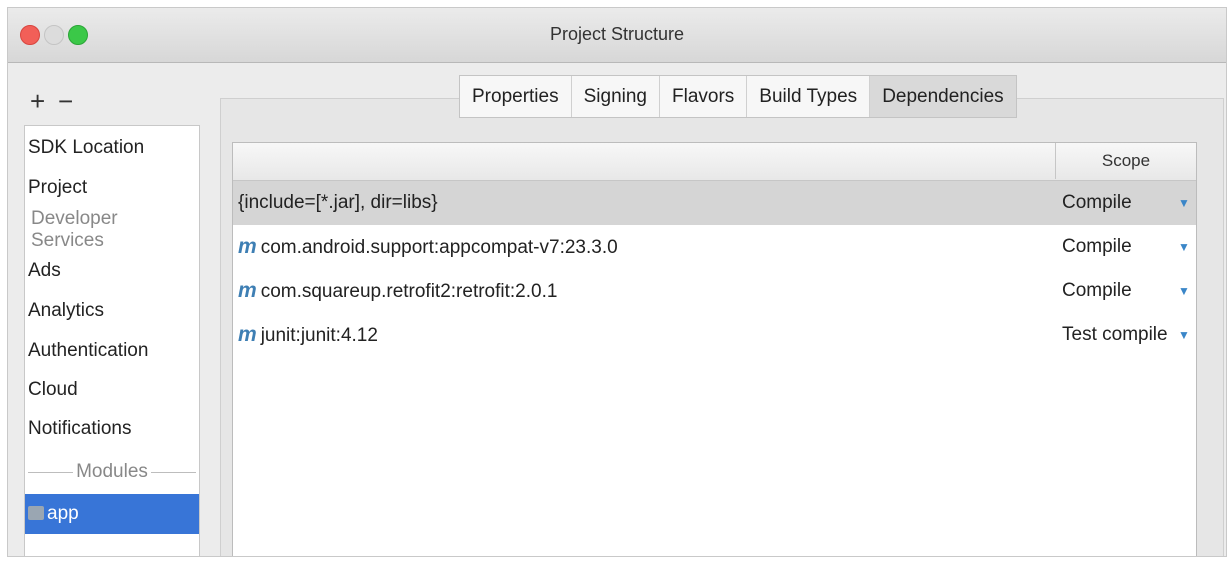 The height and width of the screenshot is (561, 1231). What do you see at coordinates (112, 514) in the screenshot?
I see `sidebar-item-app: app` at bounding box center [112, 514].